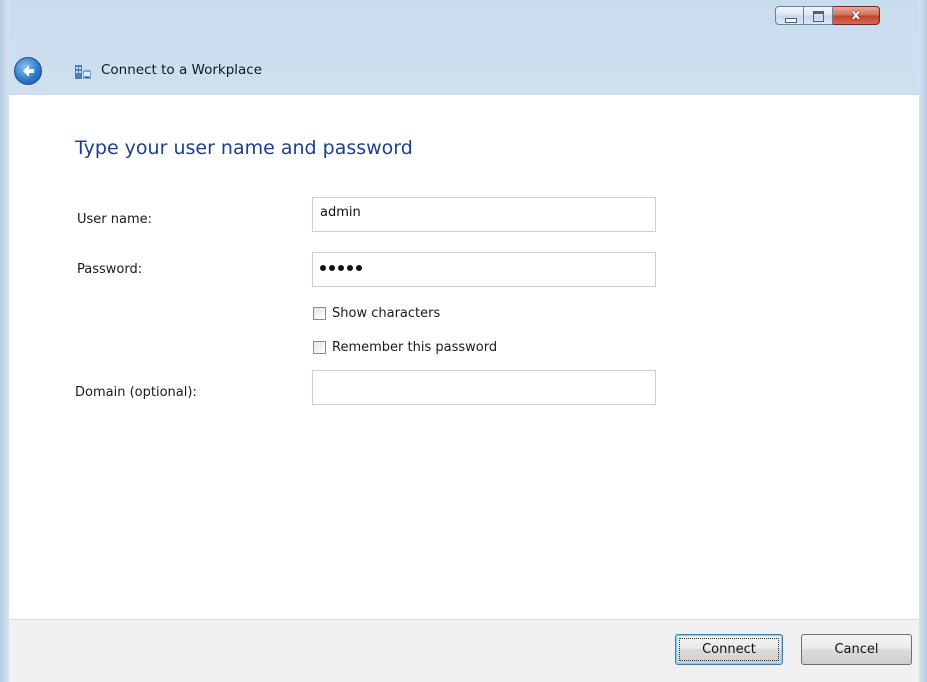 This screenshot has width=927, height=682. What do you see at coordinates (244, 148) in the screenshot?
I see `page-heading: Type your user name and password` at bounding box center [244, 148].